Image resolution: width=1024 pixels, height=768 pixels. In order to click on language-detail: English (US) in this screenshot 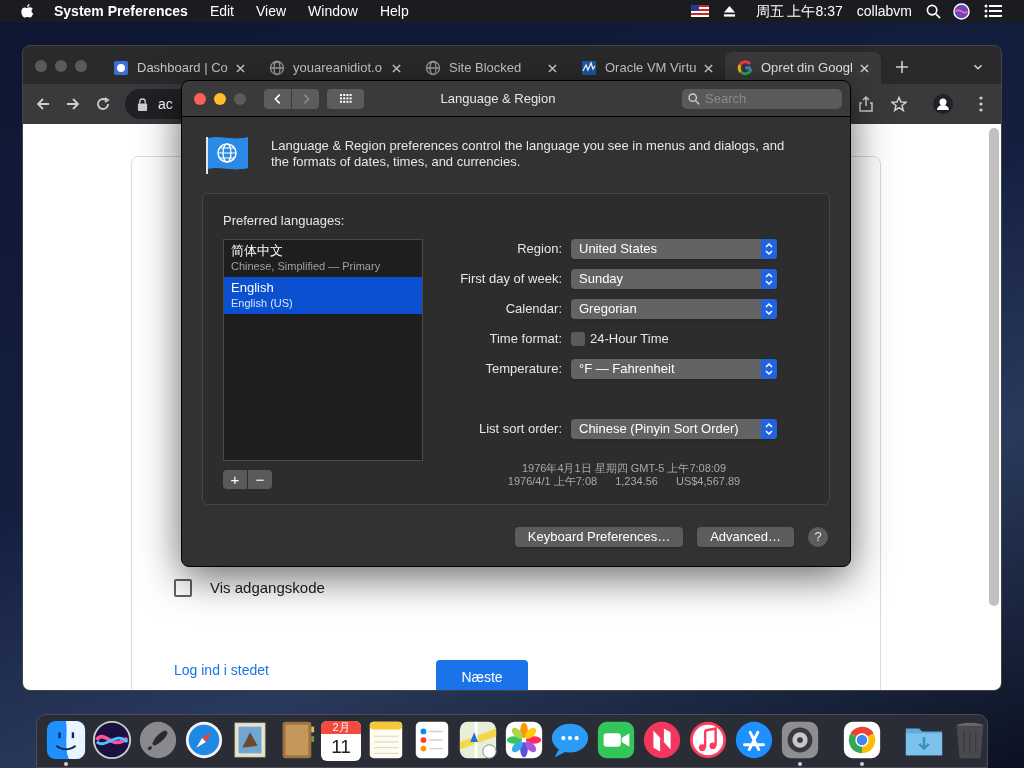, I will do `click(262, 303)`.